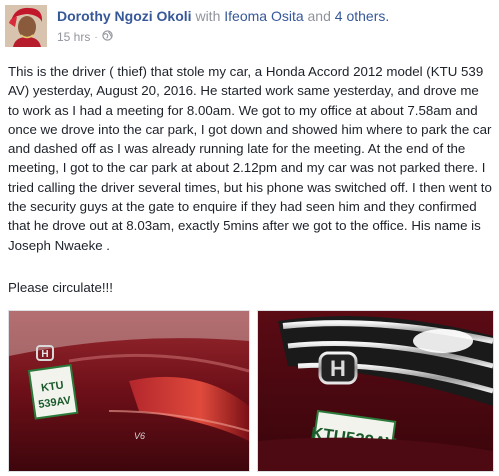 Image resolution: width=499 pixels, height=476 pixels. Describe the element at coordinates (362, 16) in the screenshot. I see `others-link: 4 others.` at that location.